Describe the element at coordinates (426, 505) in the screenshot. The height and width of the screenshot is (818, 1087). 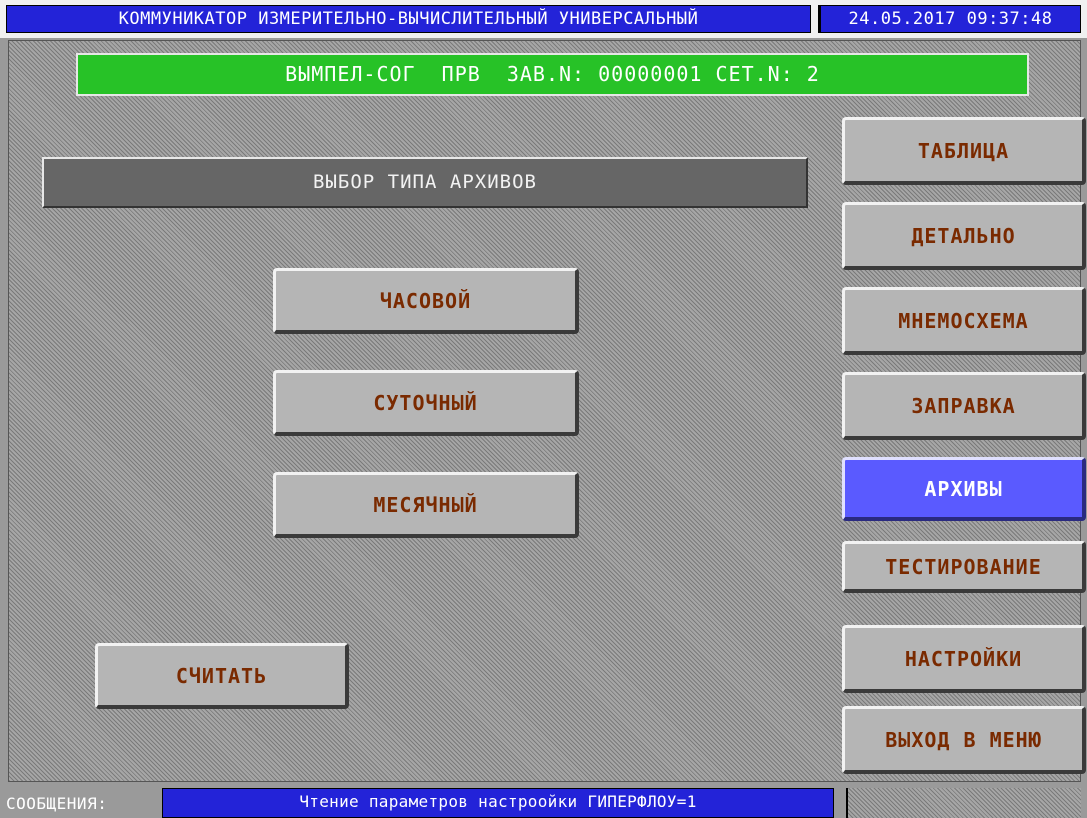
I see `monthly-archive-button: МЕСЯЧНЫЙ` at that location.